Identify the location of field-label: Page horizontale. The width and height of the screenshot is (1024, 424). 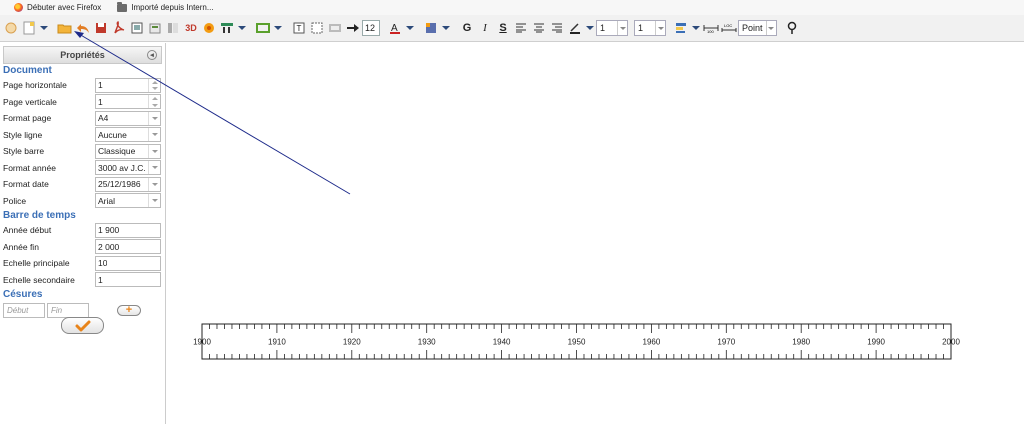
(35, 85).